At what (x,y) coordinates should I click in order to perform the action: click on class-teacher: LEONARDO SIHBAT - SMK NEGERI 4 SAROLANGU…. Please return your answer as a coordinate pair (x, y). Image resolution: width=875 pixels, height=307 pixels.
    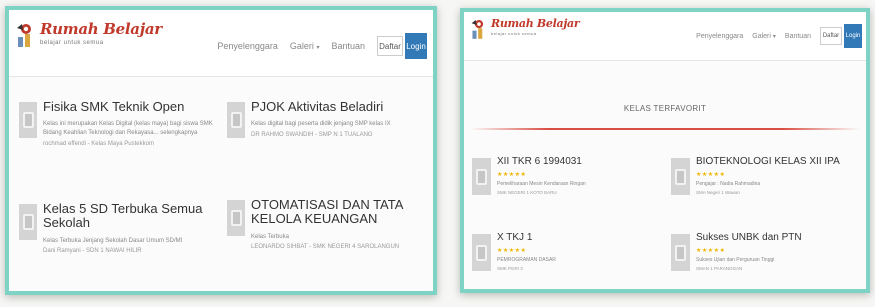
    Looking at the image, I should click on (325, 247).